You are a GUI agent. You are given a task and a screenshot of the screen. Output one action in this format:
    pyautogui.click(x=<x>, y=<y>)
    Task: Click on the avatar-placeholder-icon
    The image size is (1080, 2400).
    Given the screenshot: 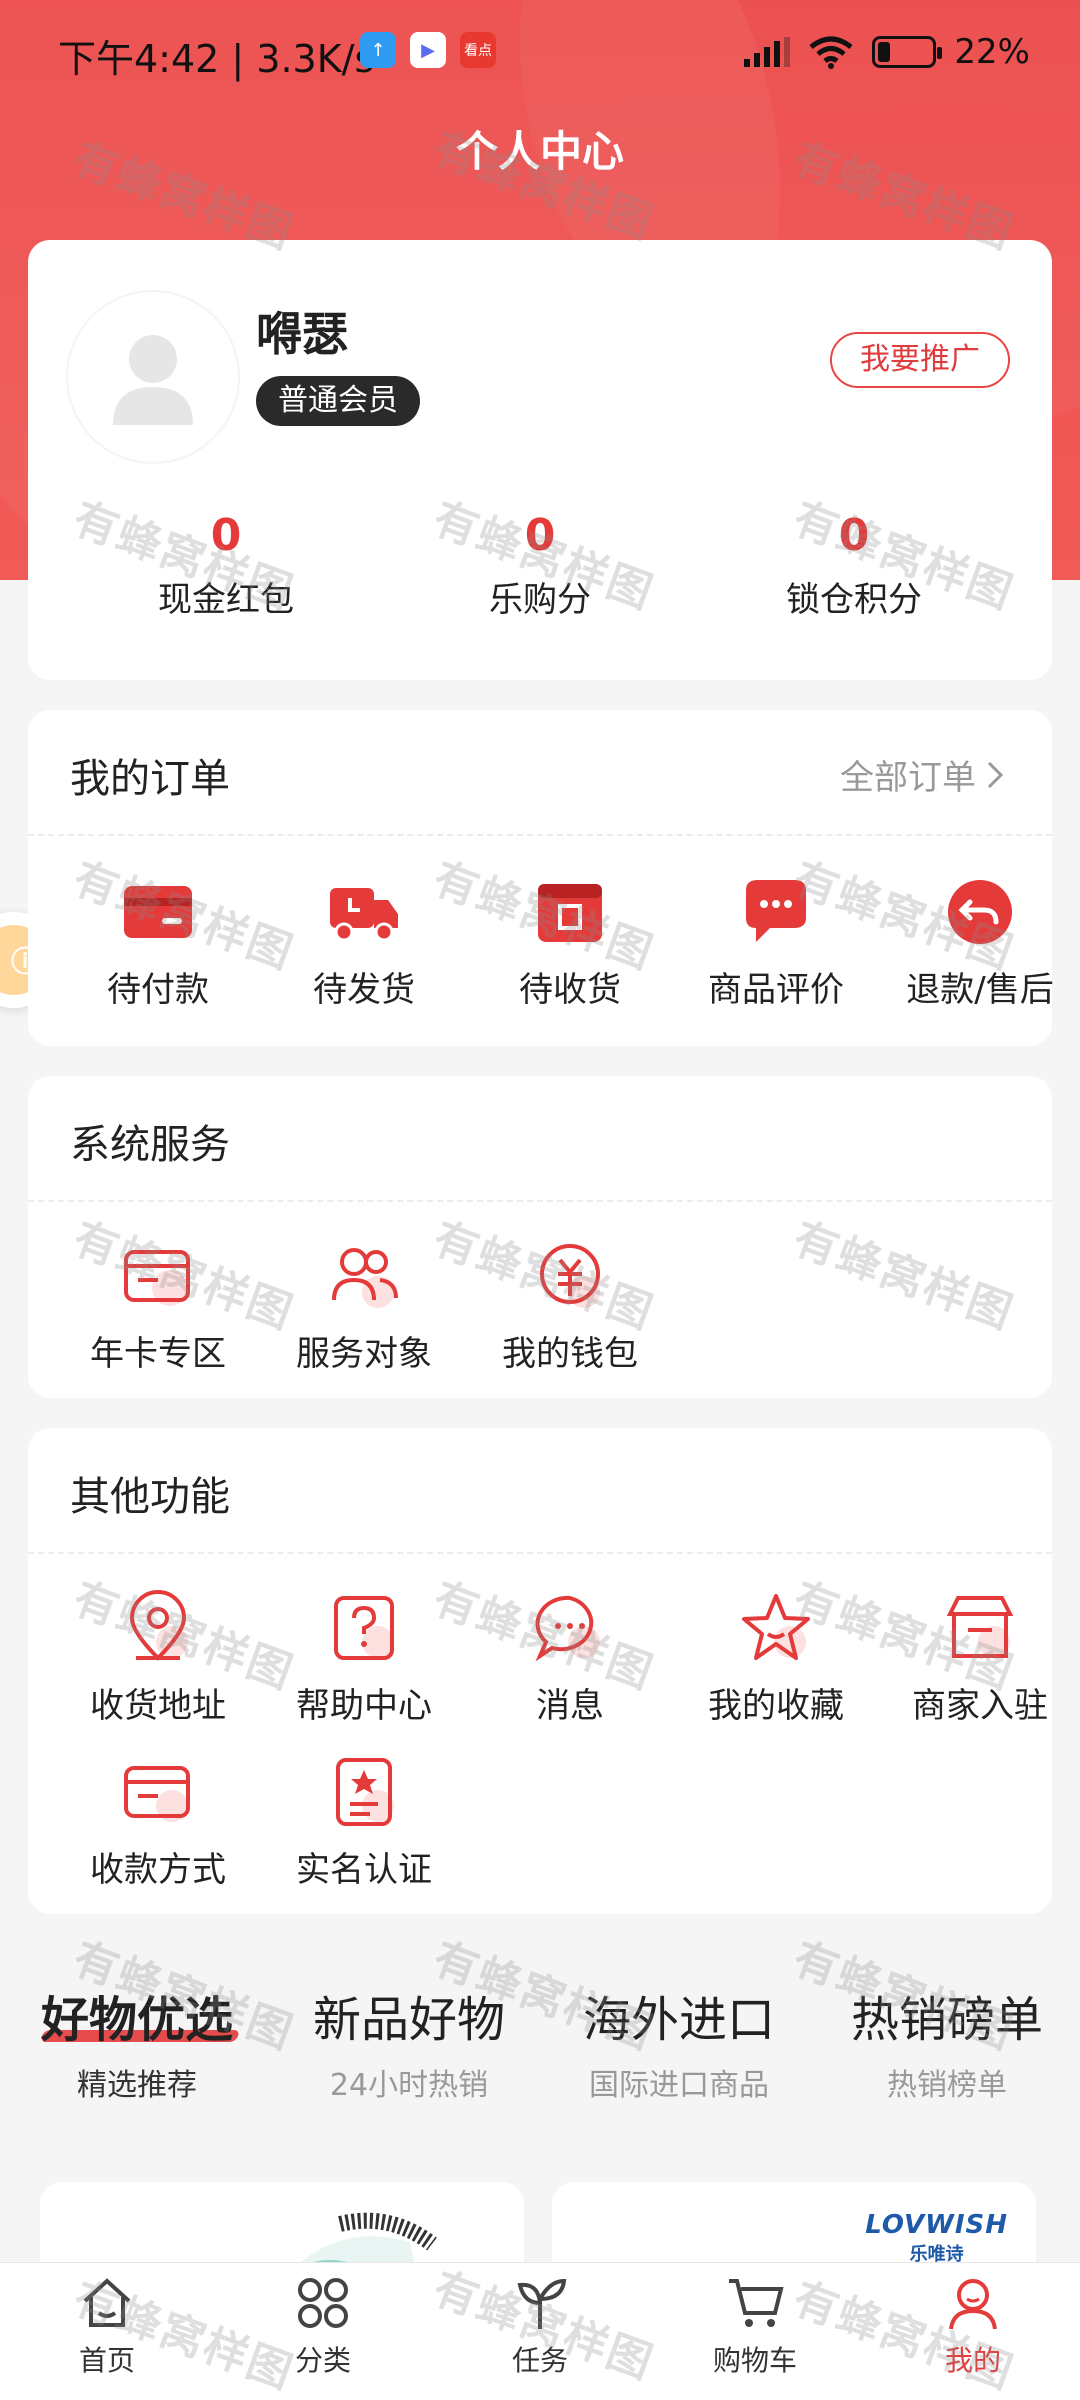 What is the action you would take?
    pyautogui.click(x=153, y=380)
    